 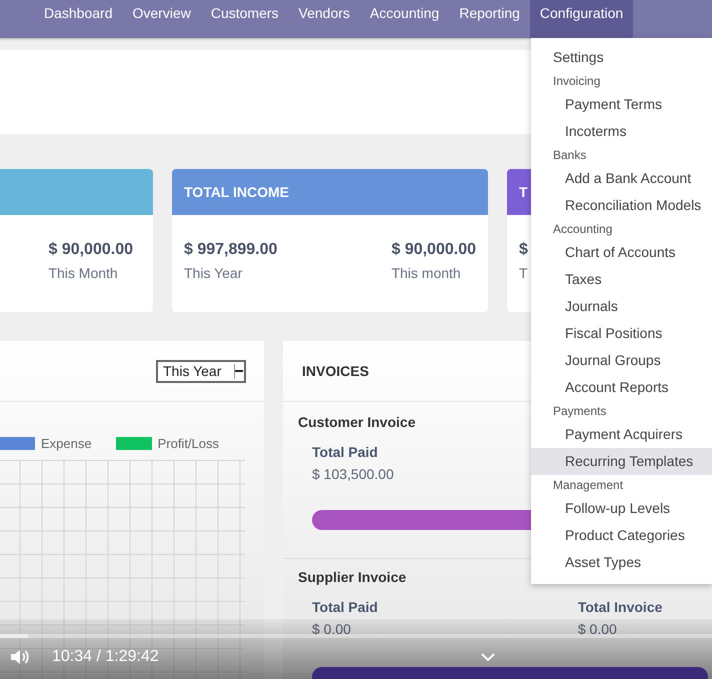 I want to click on nav-menu-item: Overview, so click(x=161, y=19).